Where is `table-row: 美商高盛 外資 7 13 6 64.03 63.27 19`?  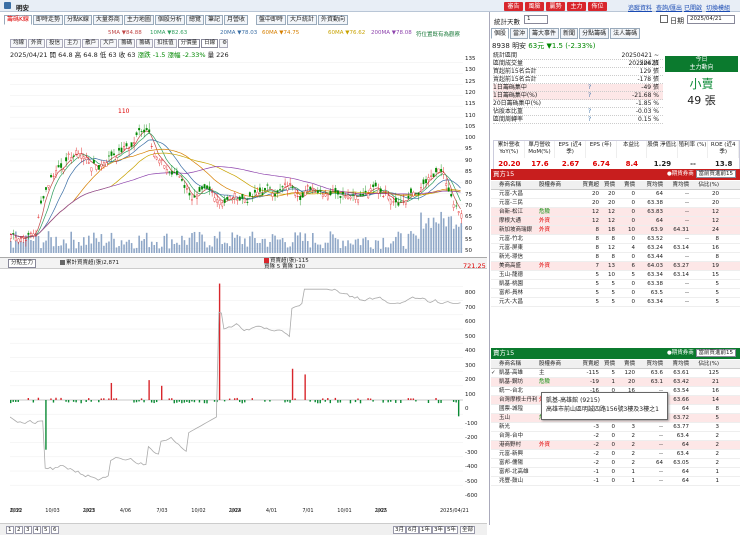 table-row: 美商高盛 外資 7 13 6 64.03 63.27 19 is located at coordinates (615, 266).